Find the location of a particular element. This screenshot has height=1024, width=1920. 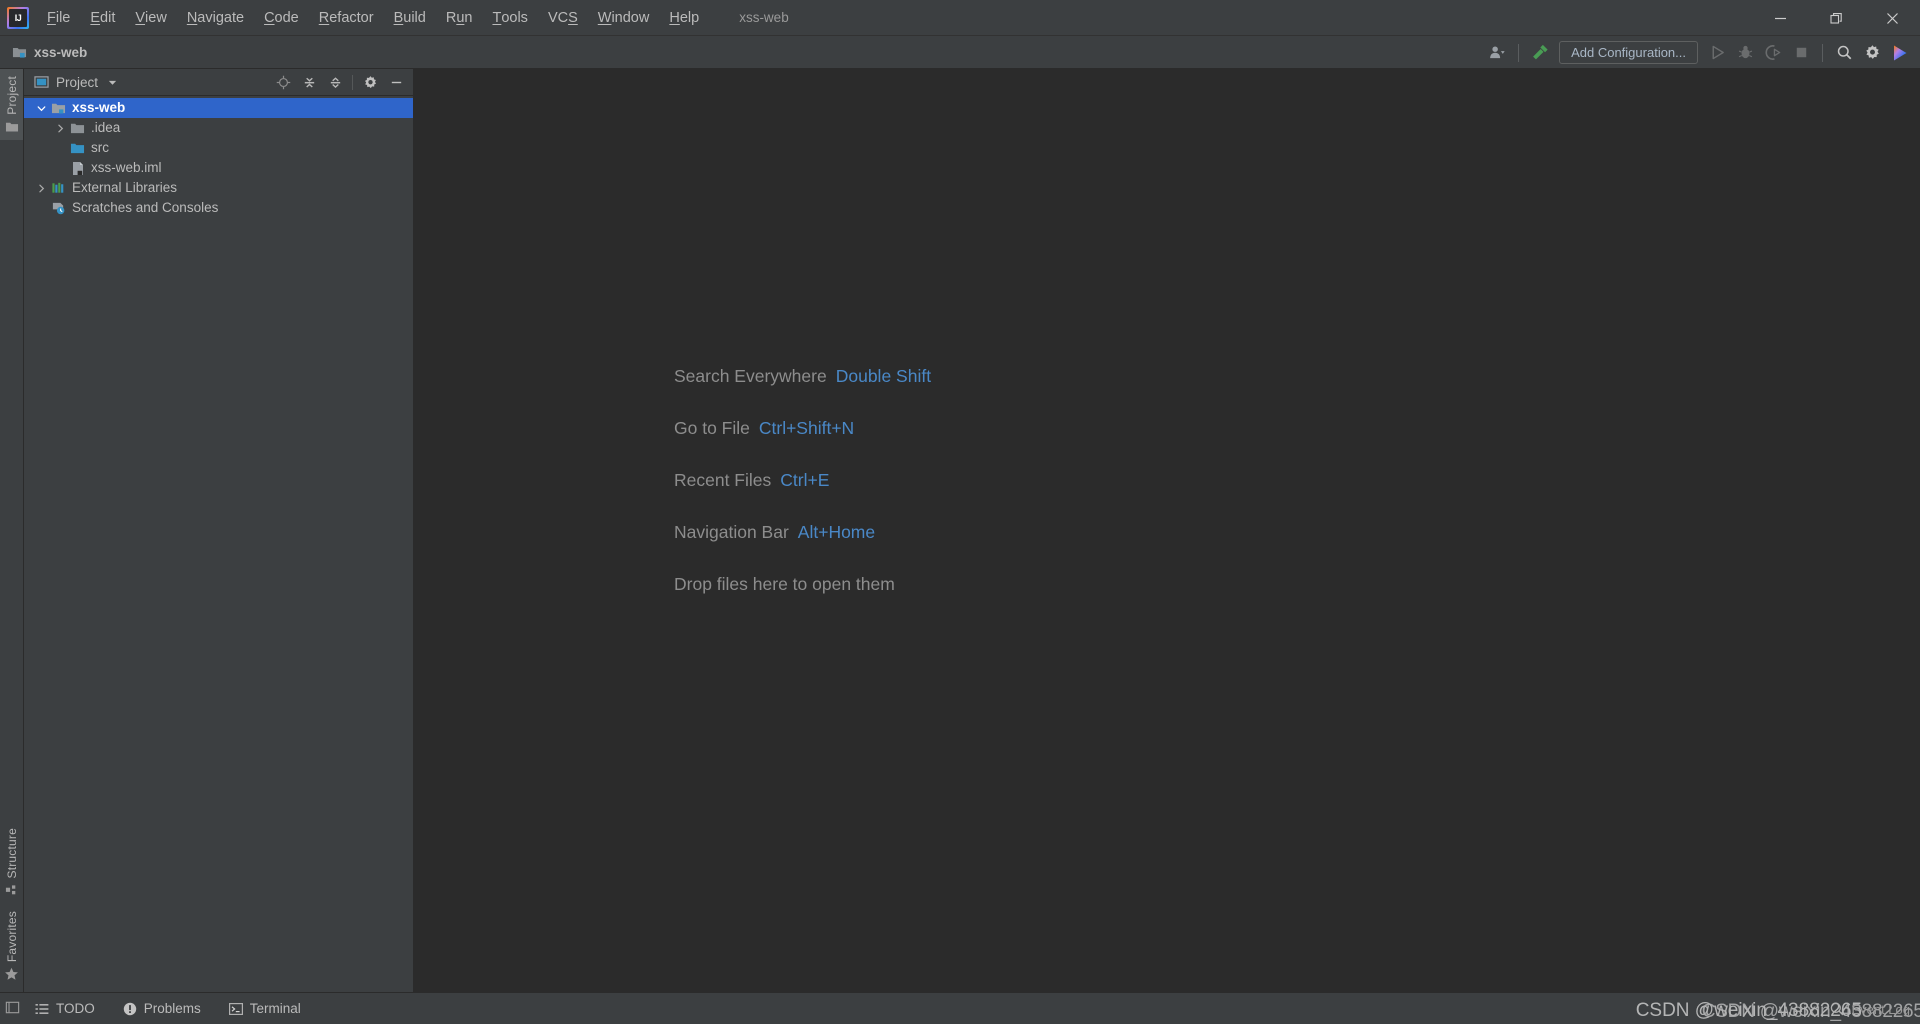

run-button is located at coordinates (1717, 53).